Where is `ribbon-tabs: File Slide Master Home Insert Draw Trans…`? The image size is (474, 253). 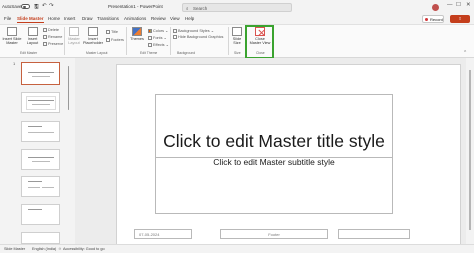
ribbon-tabs: File Slide Master Home Insert Draw Trans… is located at coordinates (237, 19).